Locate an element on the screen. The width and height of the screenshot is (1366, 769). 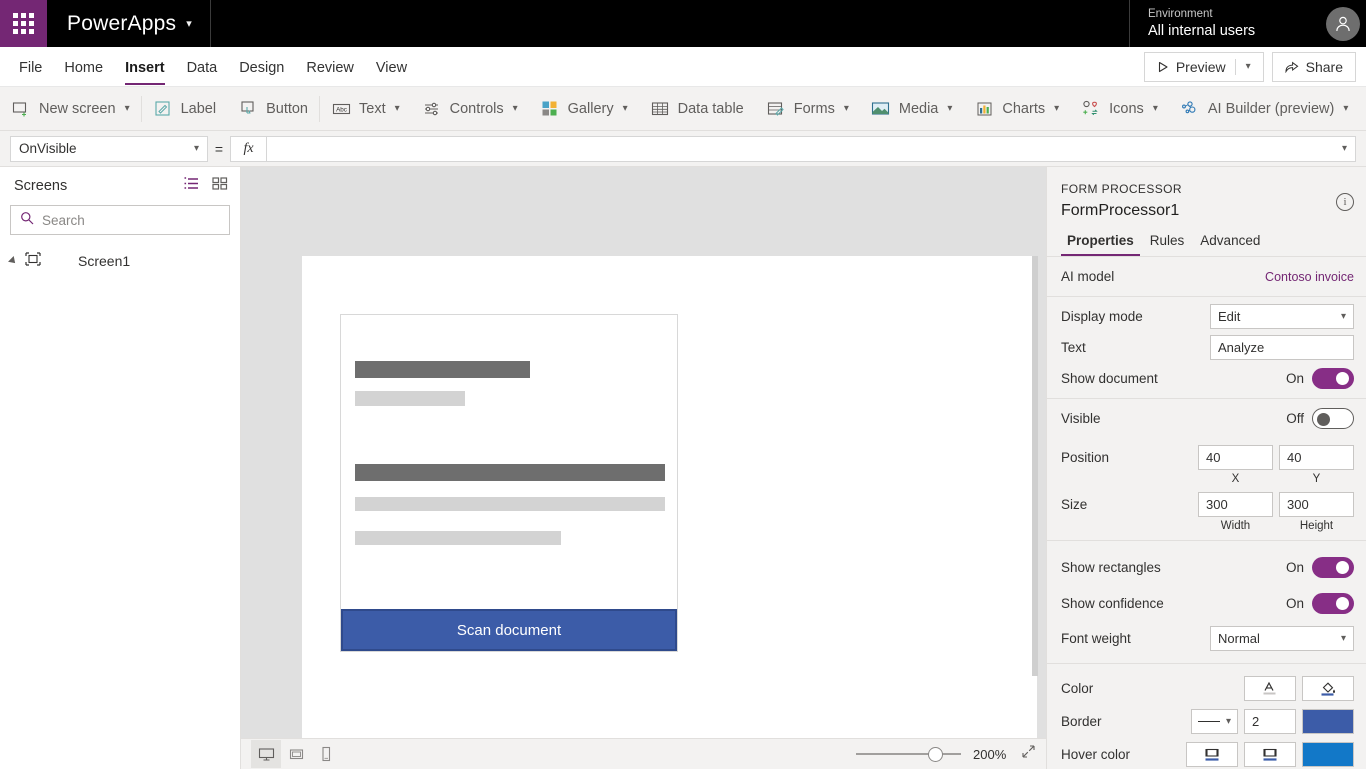
visible-toggle is located at coordinates (1333, 418).